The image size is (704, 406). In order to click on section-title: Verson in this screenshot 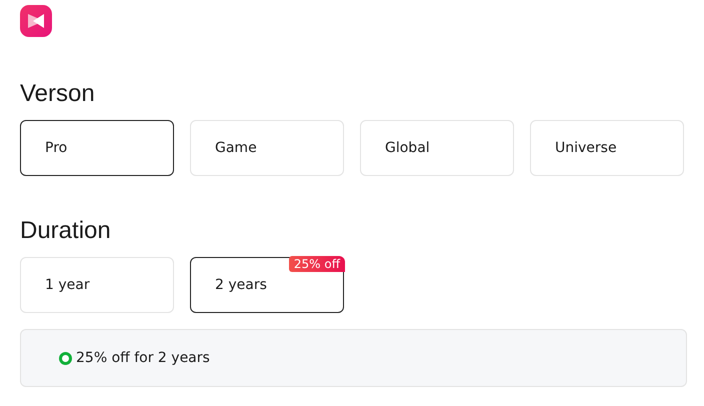, I will do `click(58, 94)`.